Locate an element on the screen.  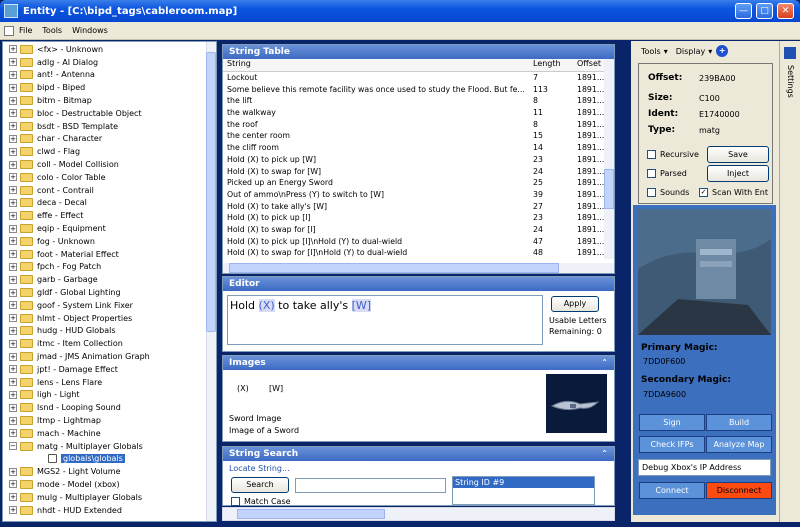
check-ifps-button: Check IFPs is located at coordinates (672, 444).